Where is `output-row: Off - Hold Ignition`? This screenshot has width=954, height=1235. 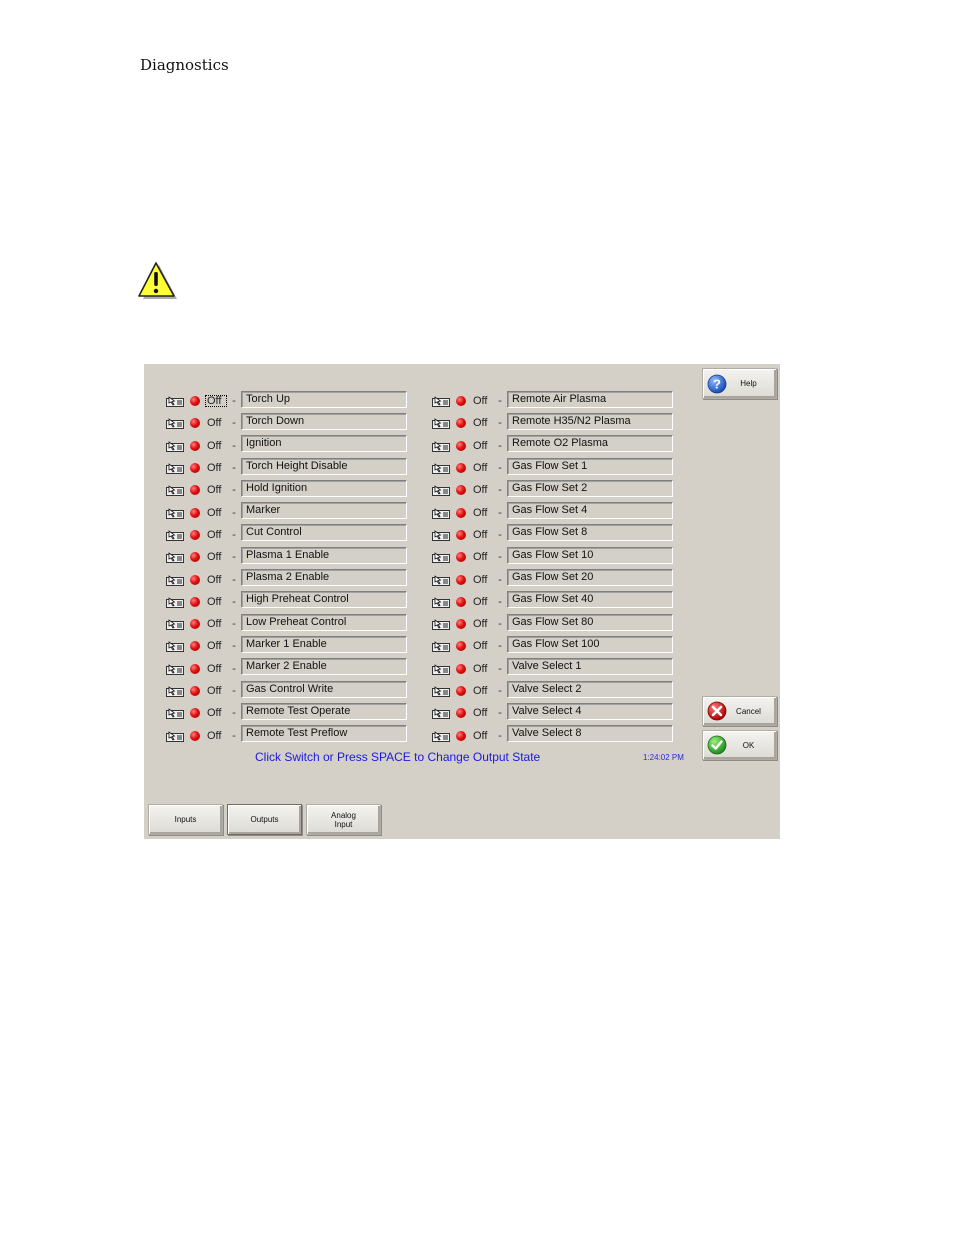 output-row: Off - Hold Ignition is located at coordinates (286, 490).